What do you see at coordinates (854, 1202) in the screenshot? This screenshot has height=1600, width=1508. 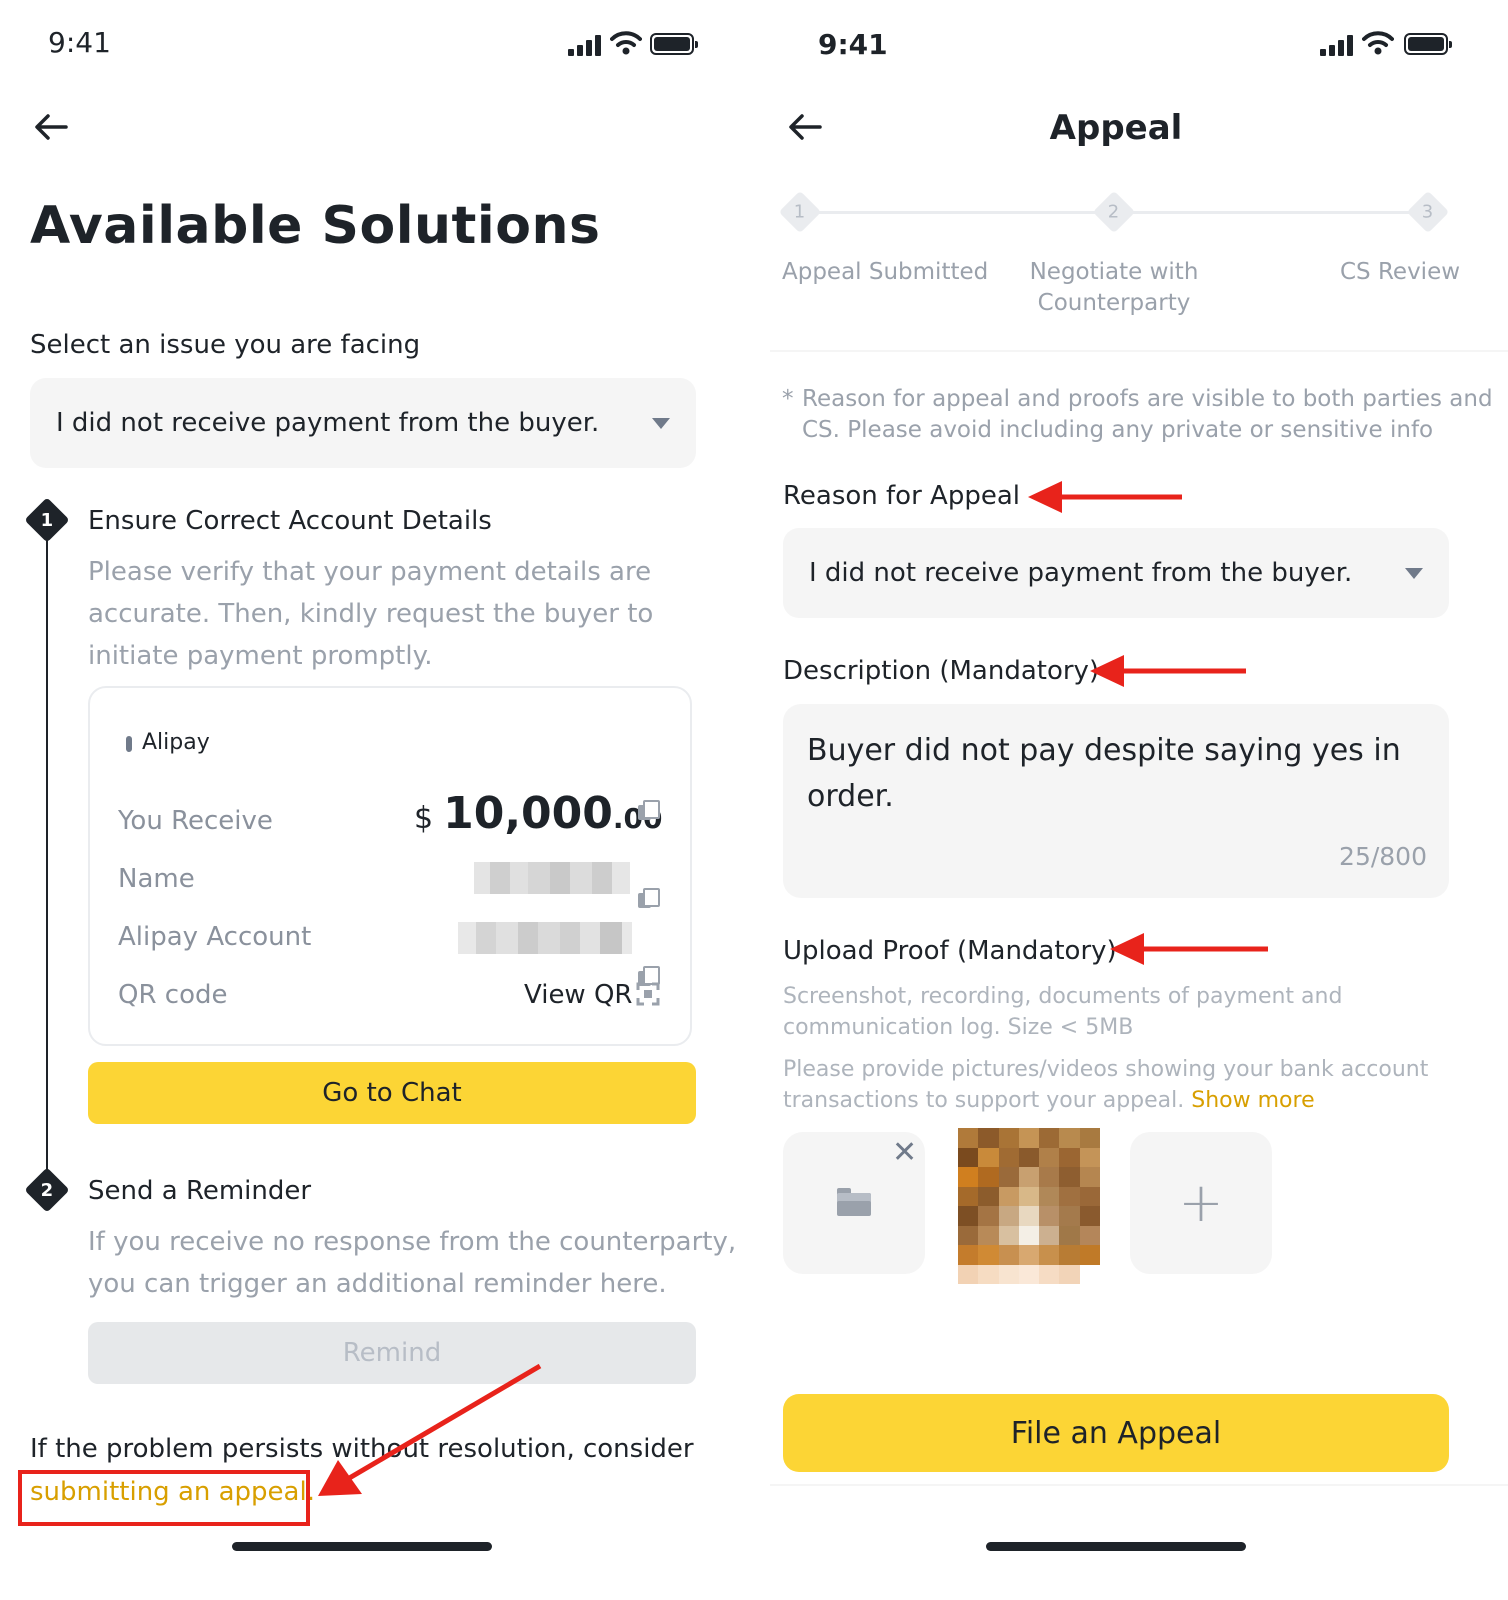 I see `folder-icon` at bounding box center [854, 1202].